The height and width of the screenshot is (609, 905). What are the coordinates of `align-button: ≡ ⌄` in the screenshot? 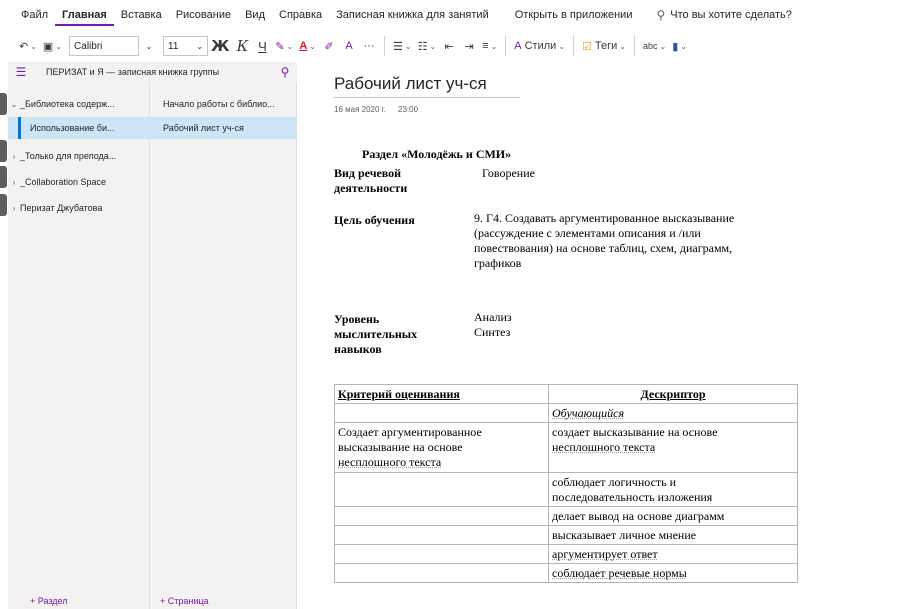 It's located at (489, 46).